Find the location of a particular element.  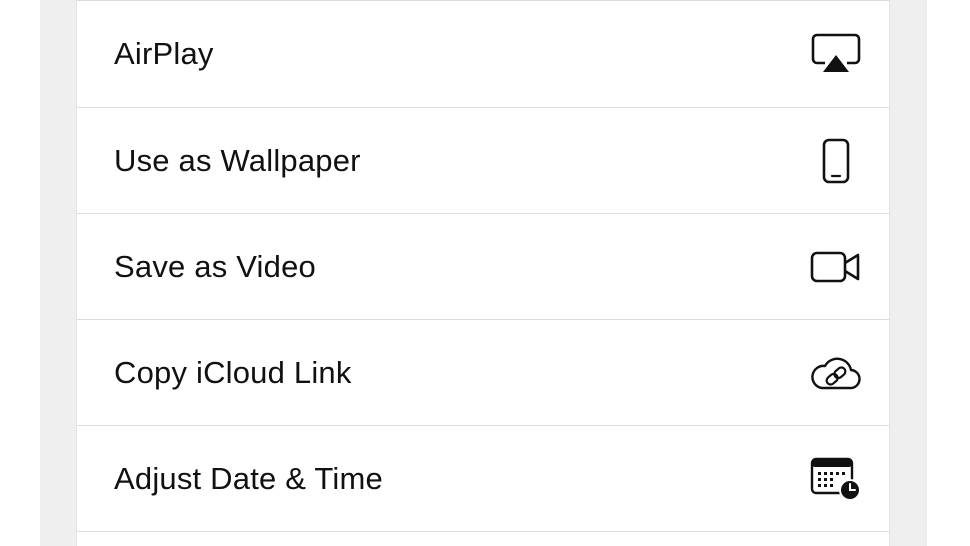

action-label: Save as Video is located at coordinates (215, 266).